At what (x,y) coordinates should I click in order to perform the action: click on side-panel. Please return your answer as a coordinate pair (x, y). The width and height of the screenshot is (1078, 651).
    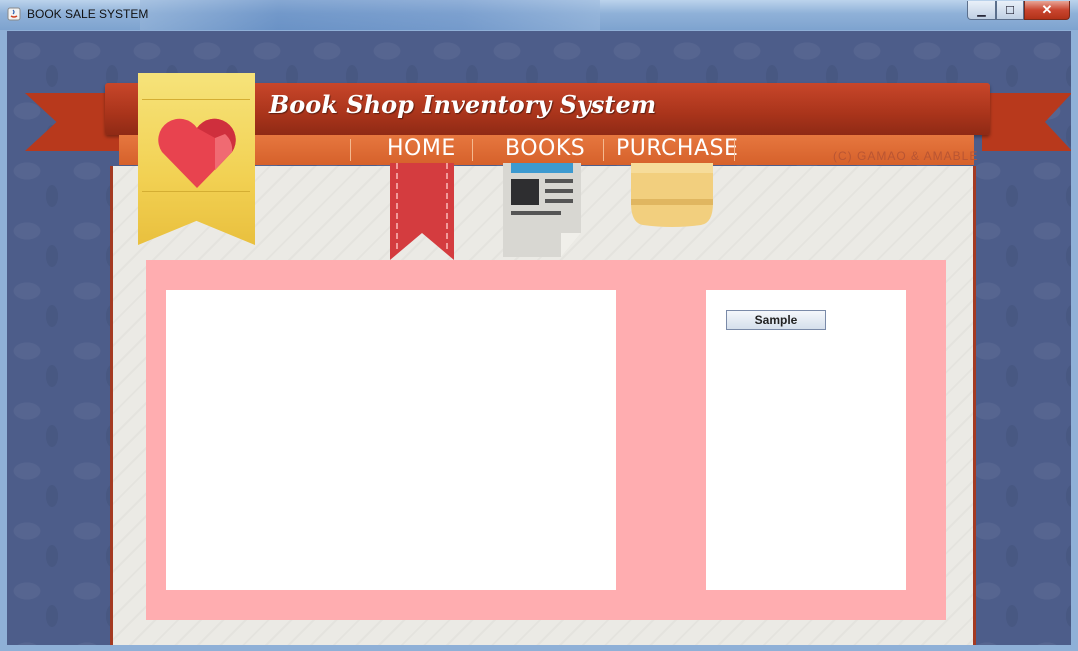
    Looking at the image, I should click on (806, 440).